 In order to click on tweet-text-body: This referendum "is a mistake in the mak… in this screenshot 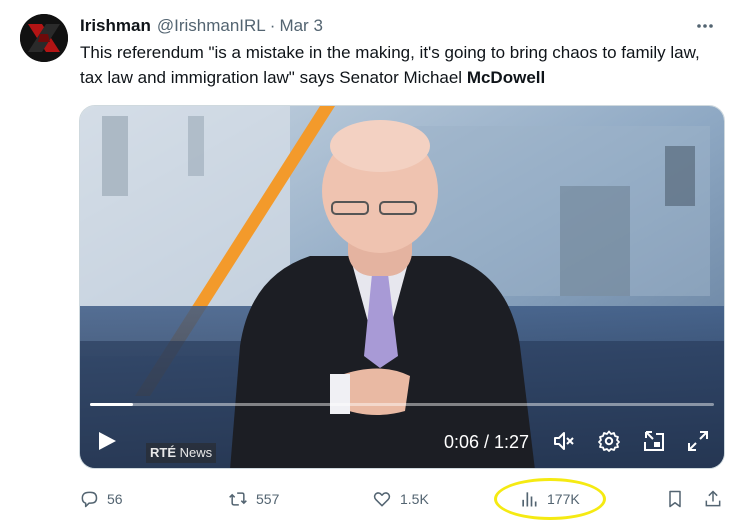, I will do `click(390, 65)`.